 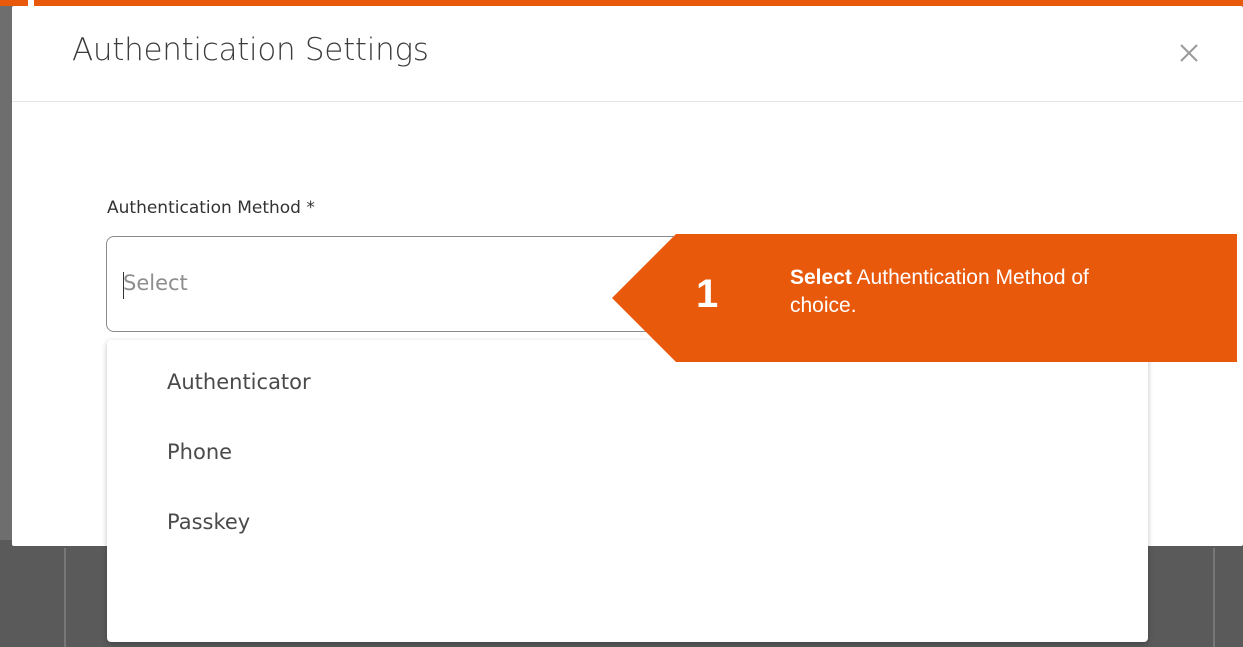 I want to click on callout-step-number: 1, so click(x=707, y=294).